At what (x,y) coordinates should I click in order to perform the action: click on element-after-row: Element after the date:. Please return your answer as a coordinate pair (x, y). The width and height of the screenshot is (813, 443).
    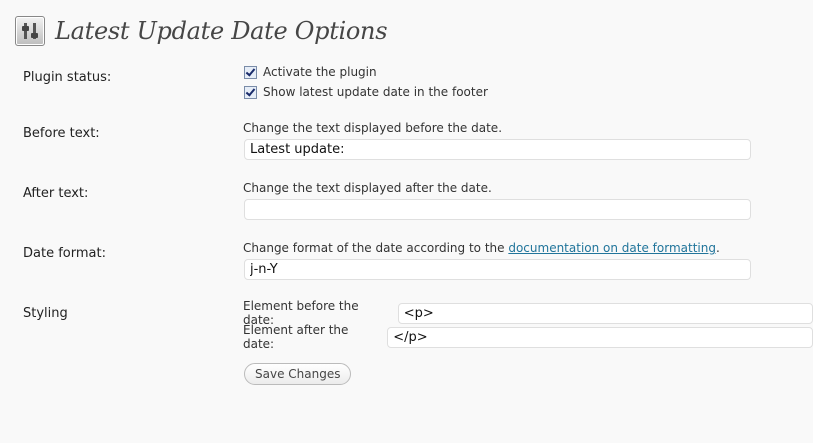
    Looking at the image, I should click on (528, 337).